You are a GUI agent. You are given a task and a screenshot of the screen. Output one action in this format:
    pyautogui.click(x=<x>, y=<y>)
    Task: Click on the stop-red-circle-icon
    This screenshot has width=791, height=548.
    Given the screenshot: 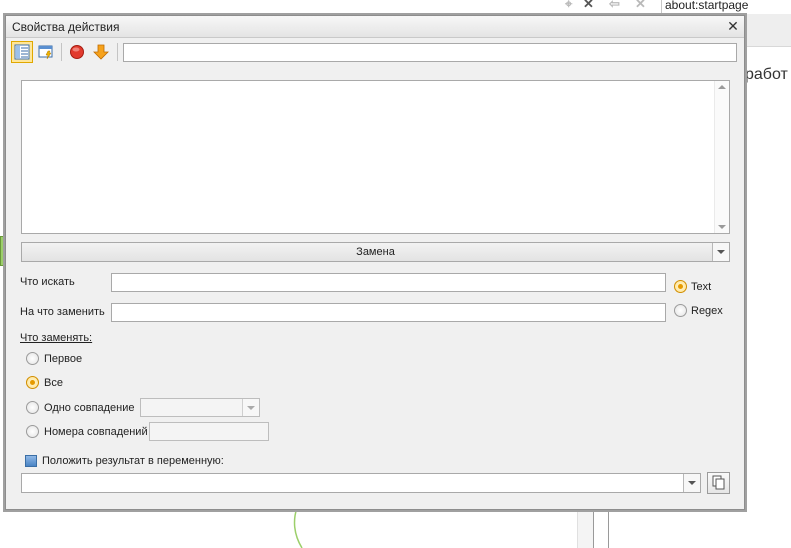 What is the action you would take?
    pyautogui.click(x=77, y=52)
    